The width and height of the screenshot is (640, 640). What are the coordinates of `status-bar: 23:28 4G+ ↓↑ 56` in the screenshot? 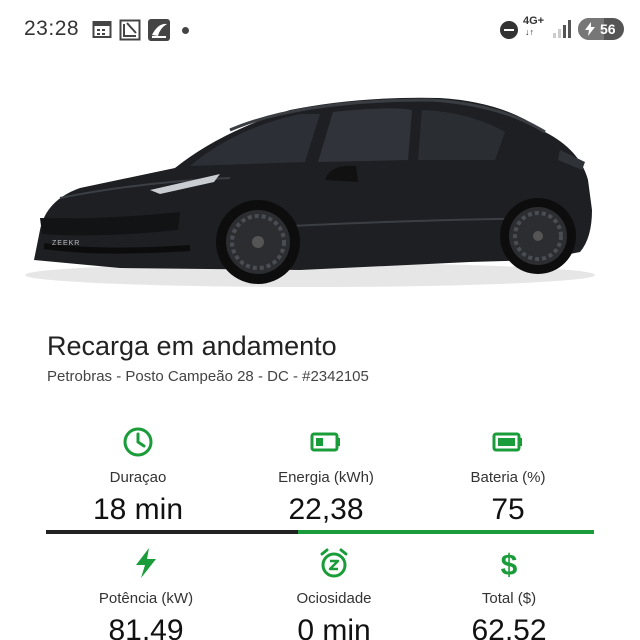 It's located at (320, 30).